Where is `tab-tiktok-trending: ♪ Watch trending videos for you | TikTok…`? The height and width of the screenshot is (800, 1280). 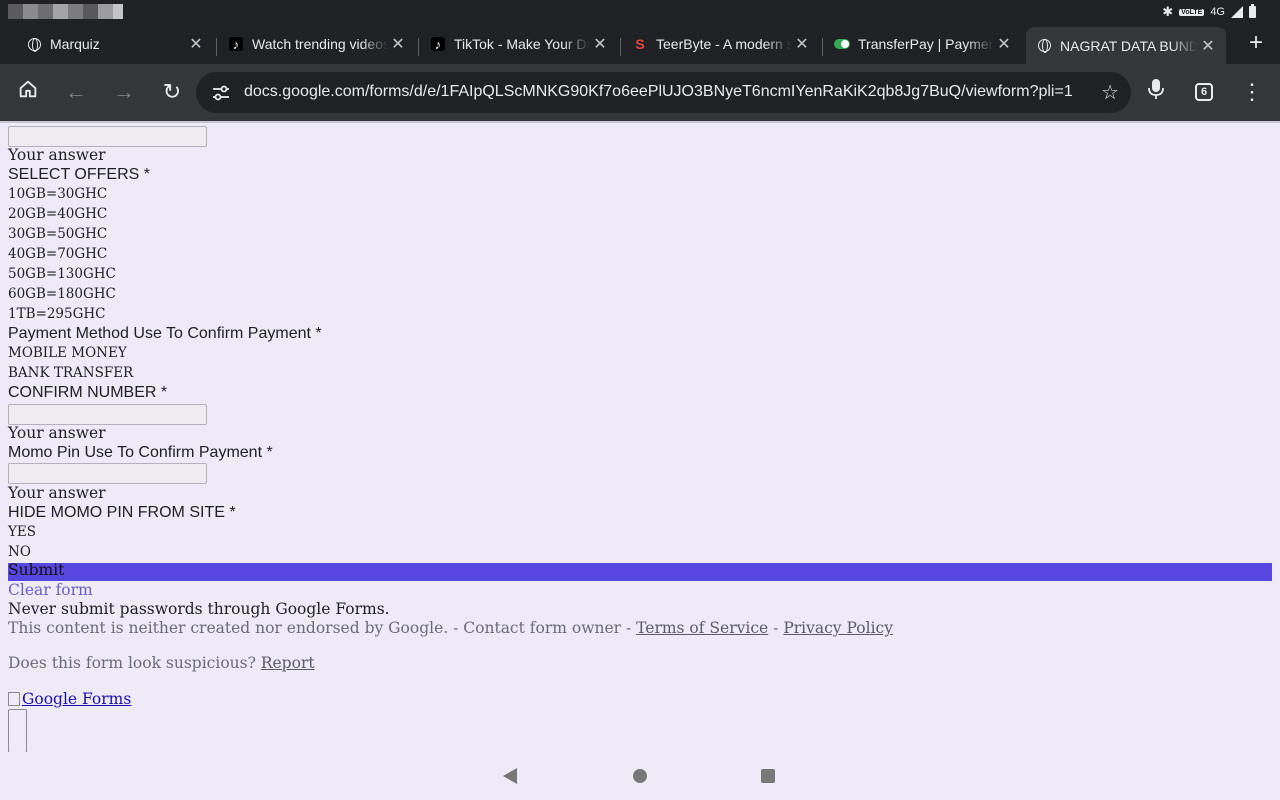
tab-tiktok-trending: ♪ Watch trending videos for you | TikTok… is located at coordinates (317, 44).